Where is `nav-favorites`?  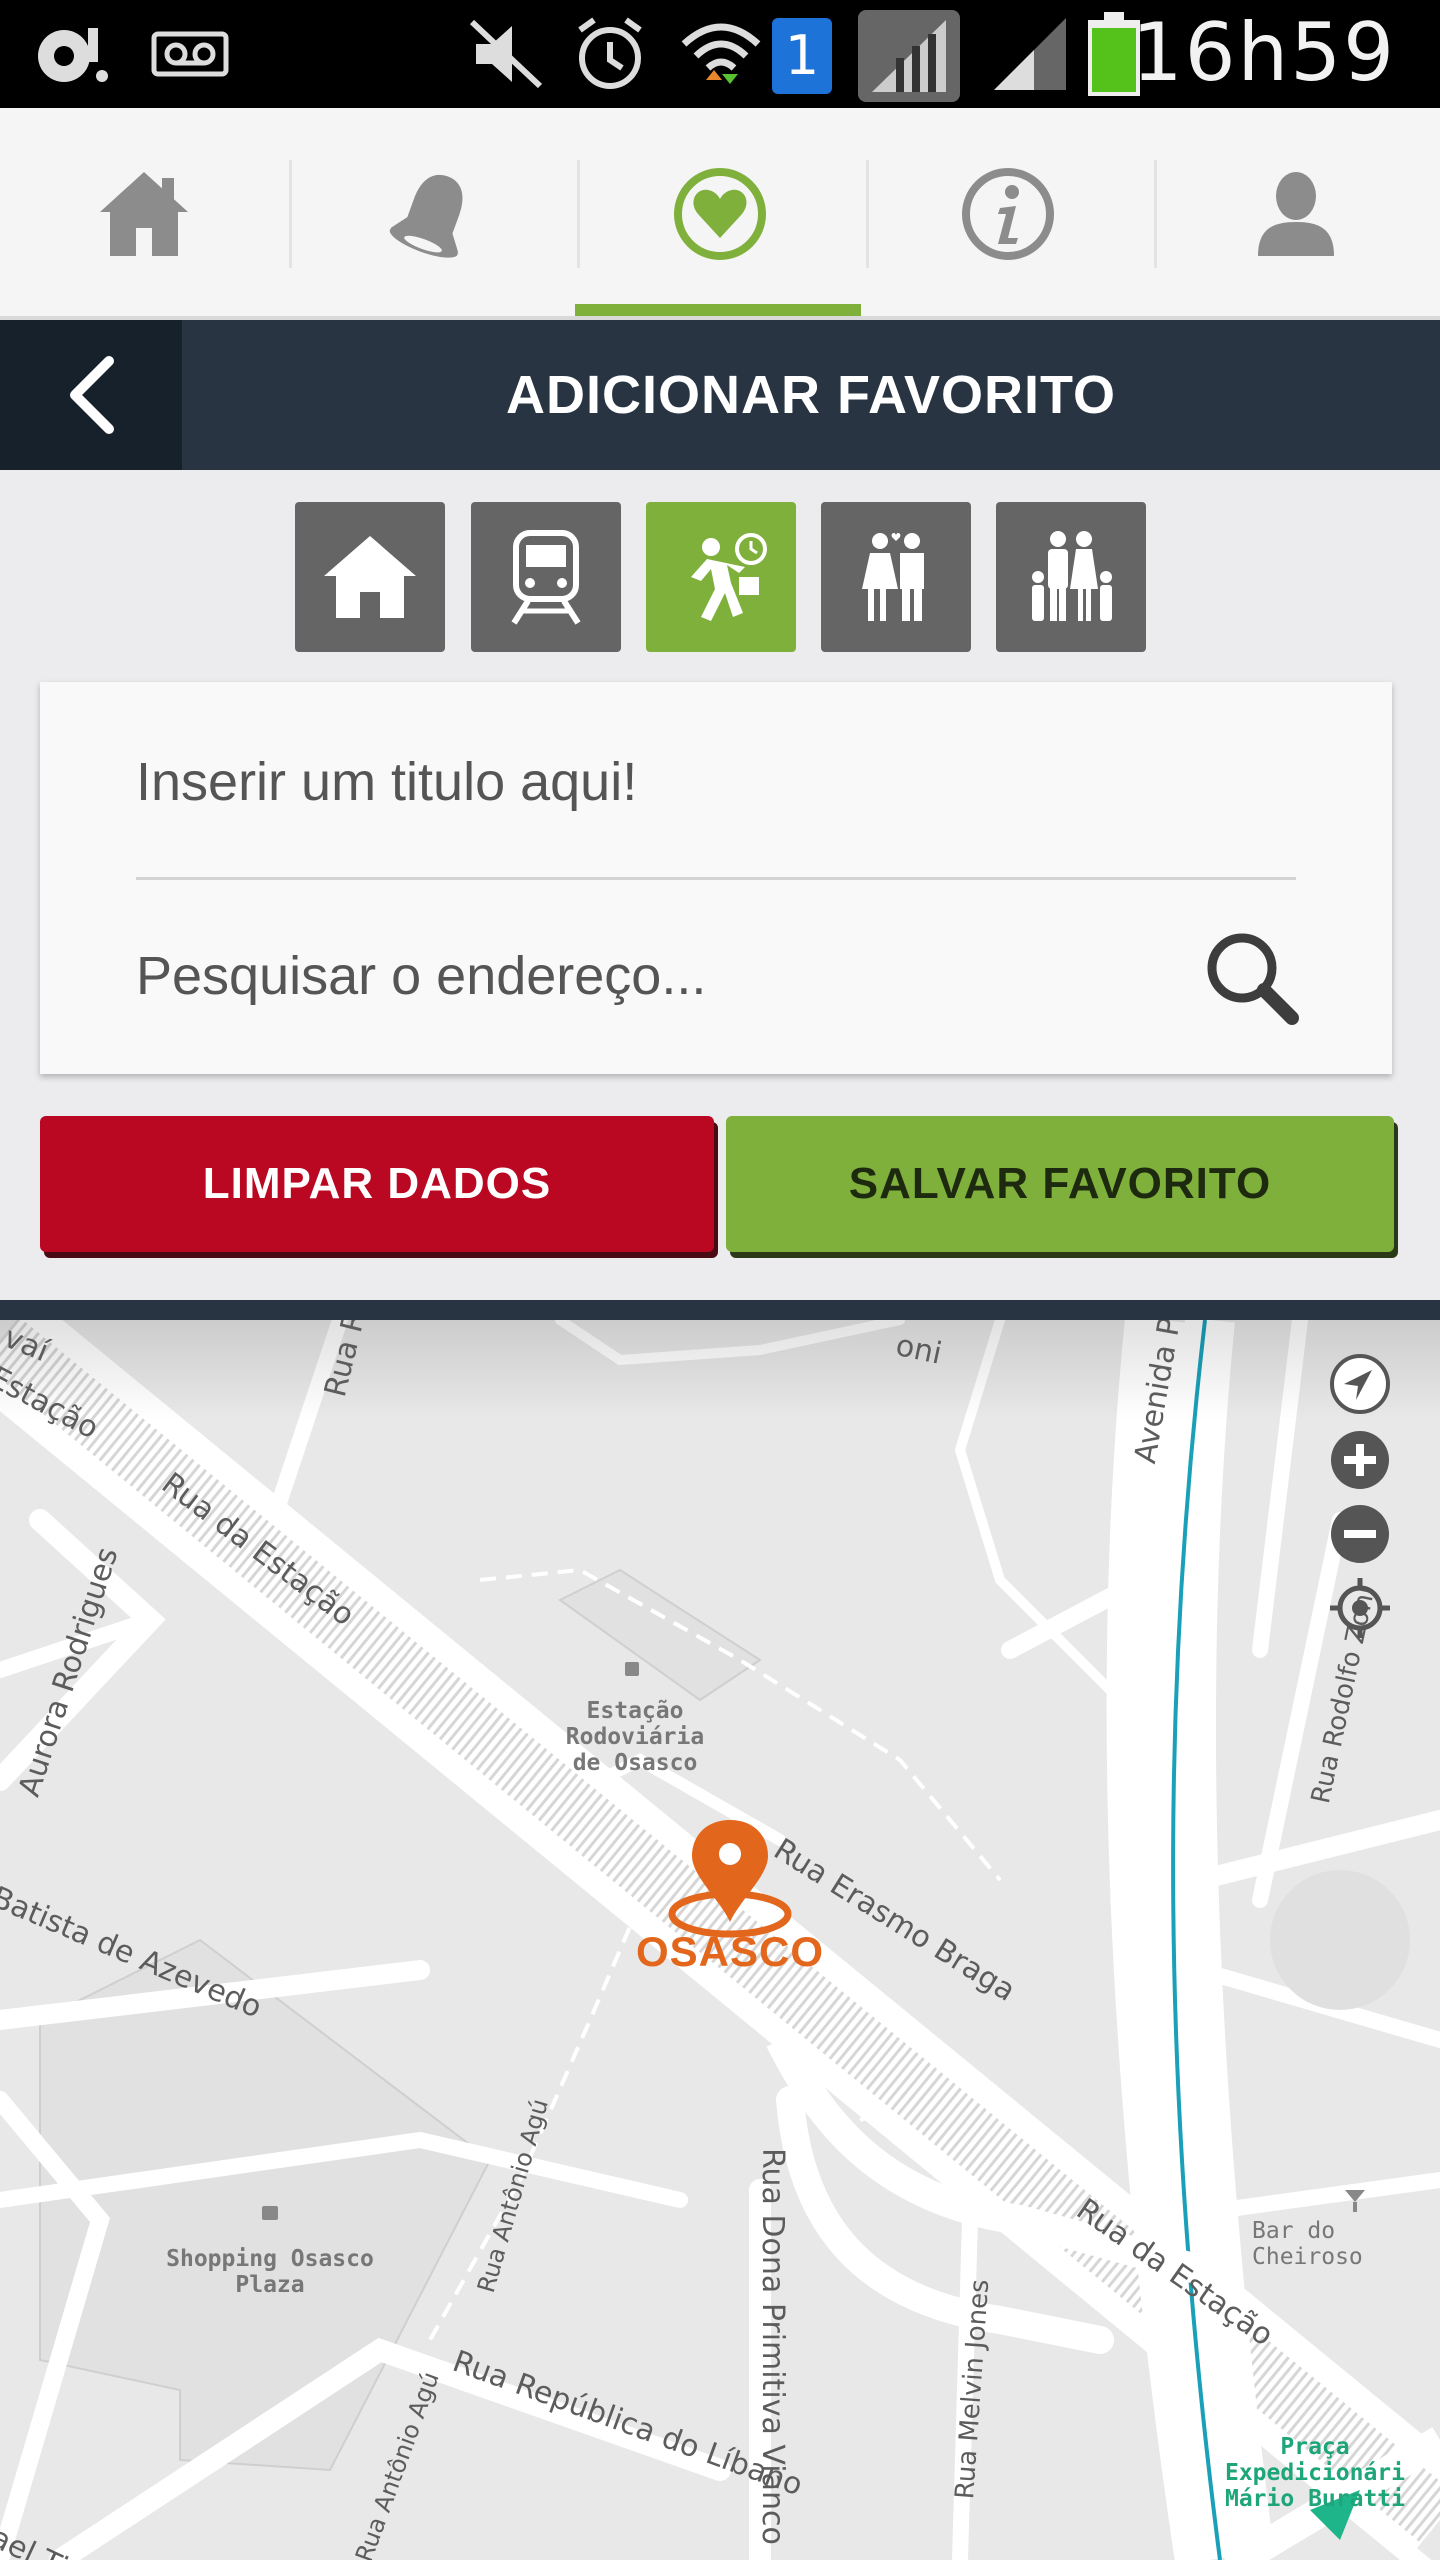 nav-favorites is located at coordinates (720, 214).